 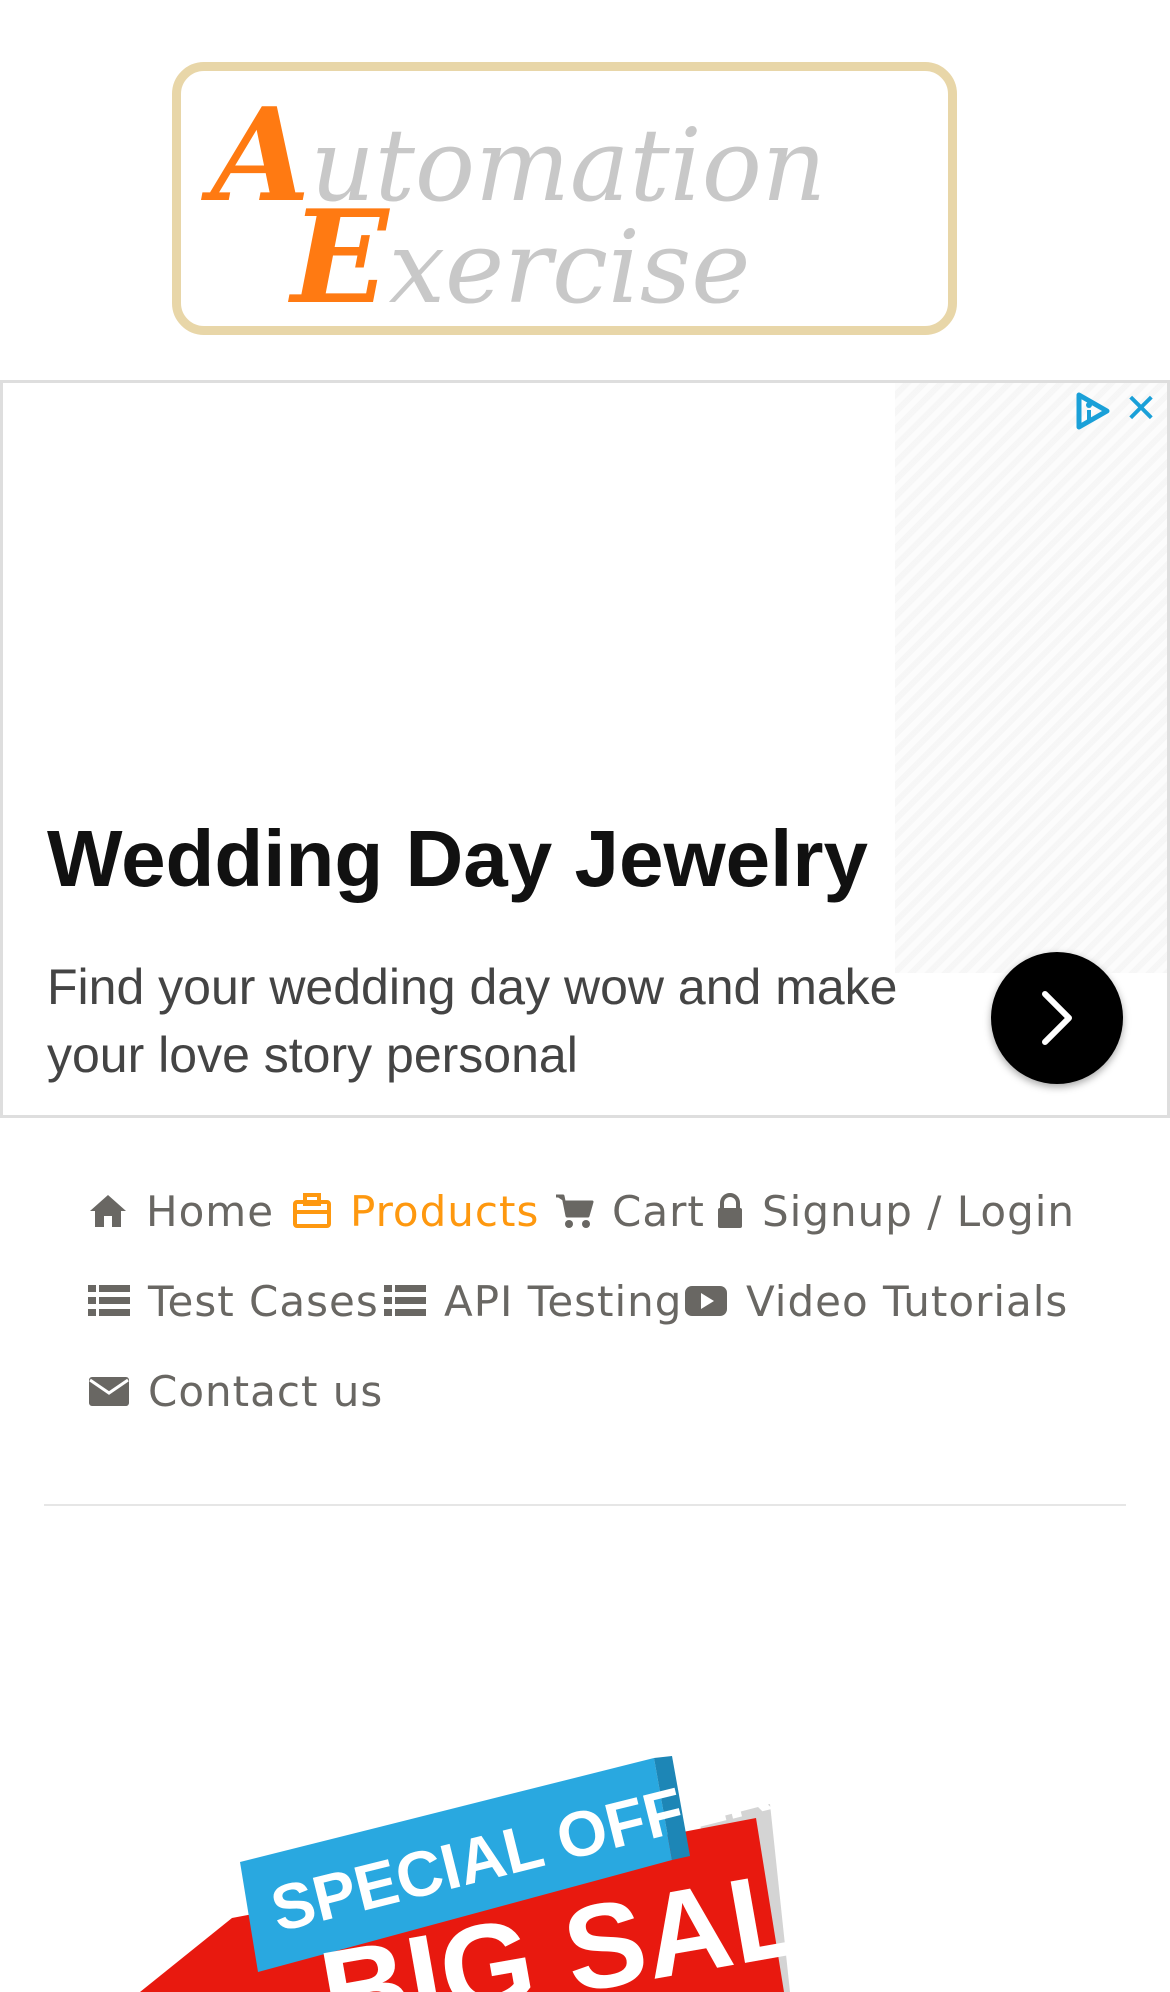 What do you see at coordinates (108, 1211) in the screenshot?
I see `home-icon` at bounding box center [108, 1211].